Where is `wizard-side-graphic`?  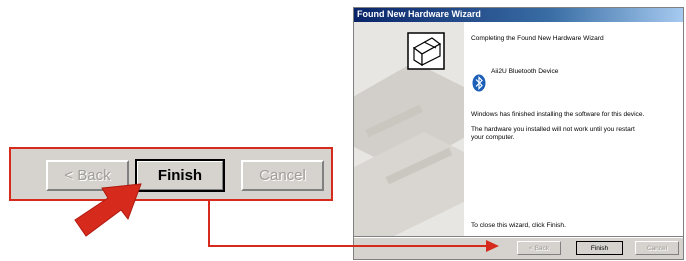 wizard-side-graphic is located at coordinates (409, 129).